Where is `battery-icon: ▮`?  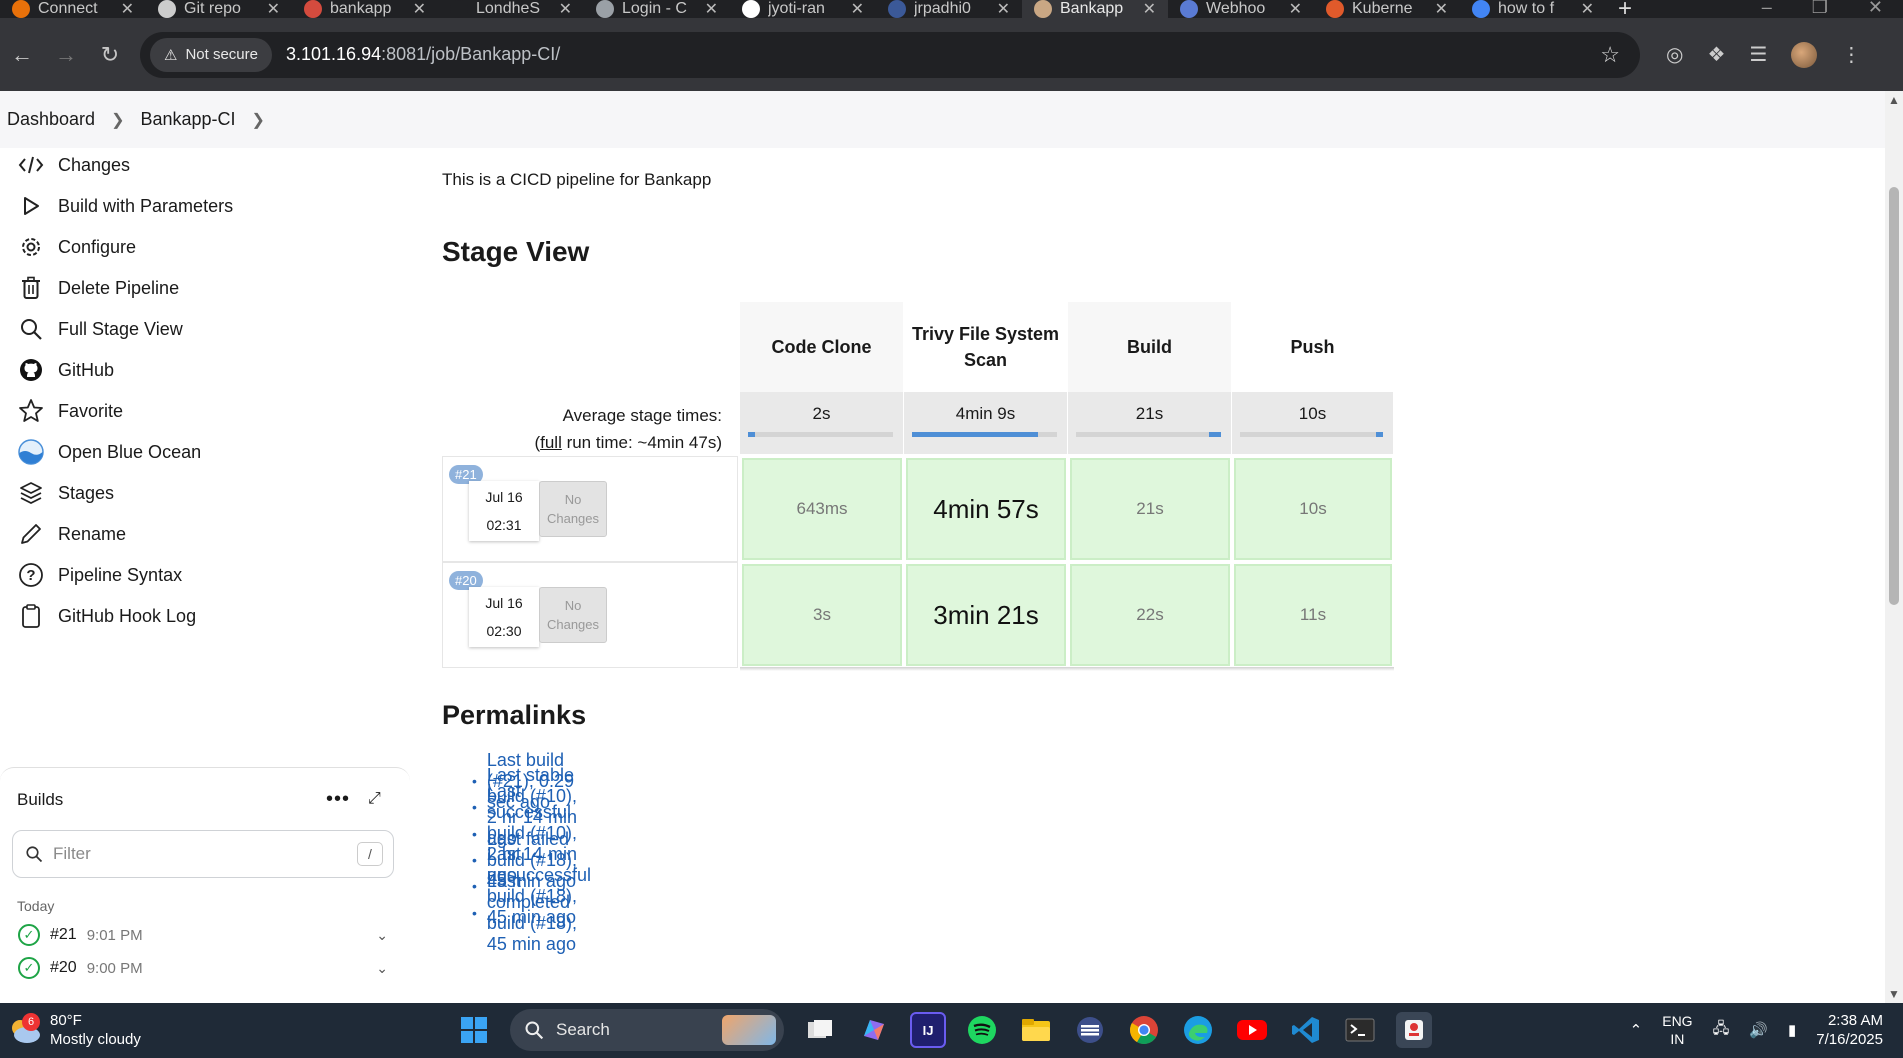 battery-icon: ▮ is located at coordinates (1792, 1030).